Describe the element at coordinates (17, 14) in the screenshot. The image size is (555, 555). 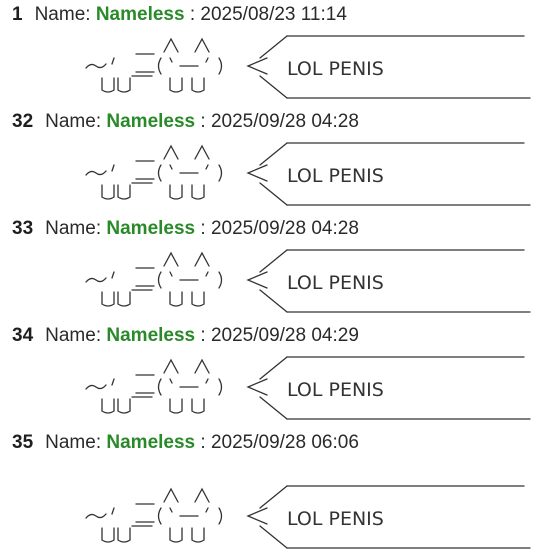
I see `post-number: 1` at that location.